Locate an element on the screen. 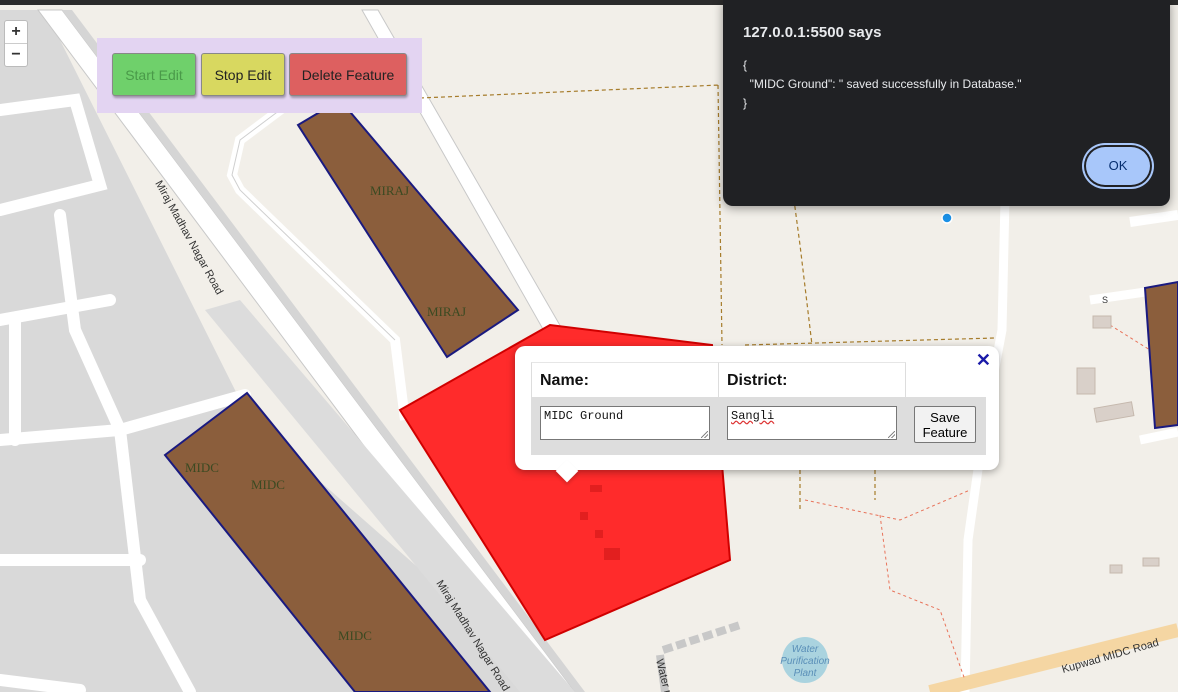 This screenshot has height=692, width=1178. name-field: MIDC Ground is located at coordinates (625, 423).